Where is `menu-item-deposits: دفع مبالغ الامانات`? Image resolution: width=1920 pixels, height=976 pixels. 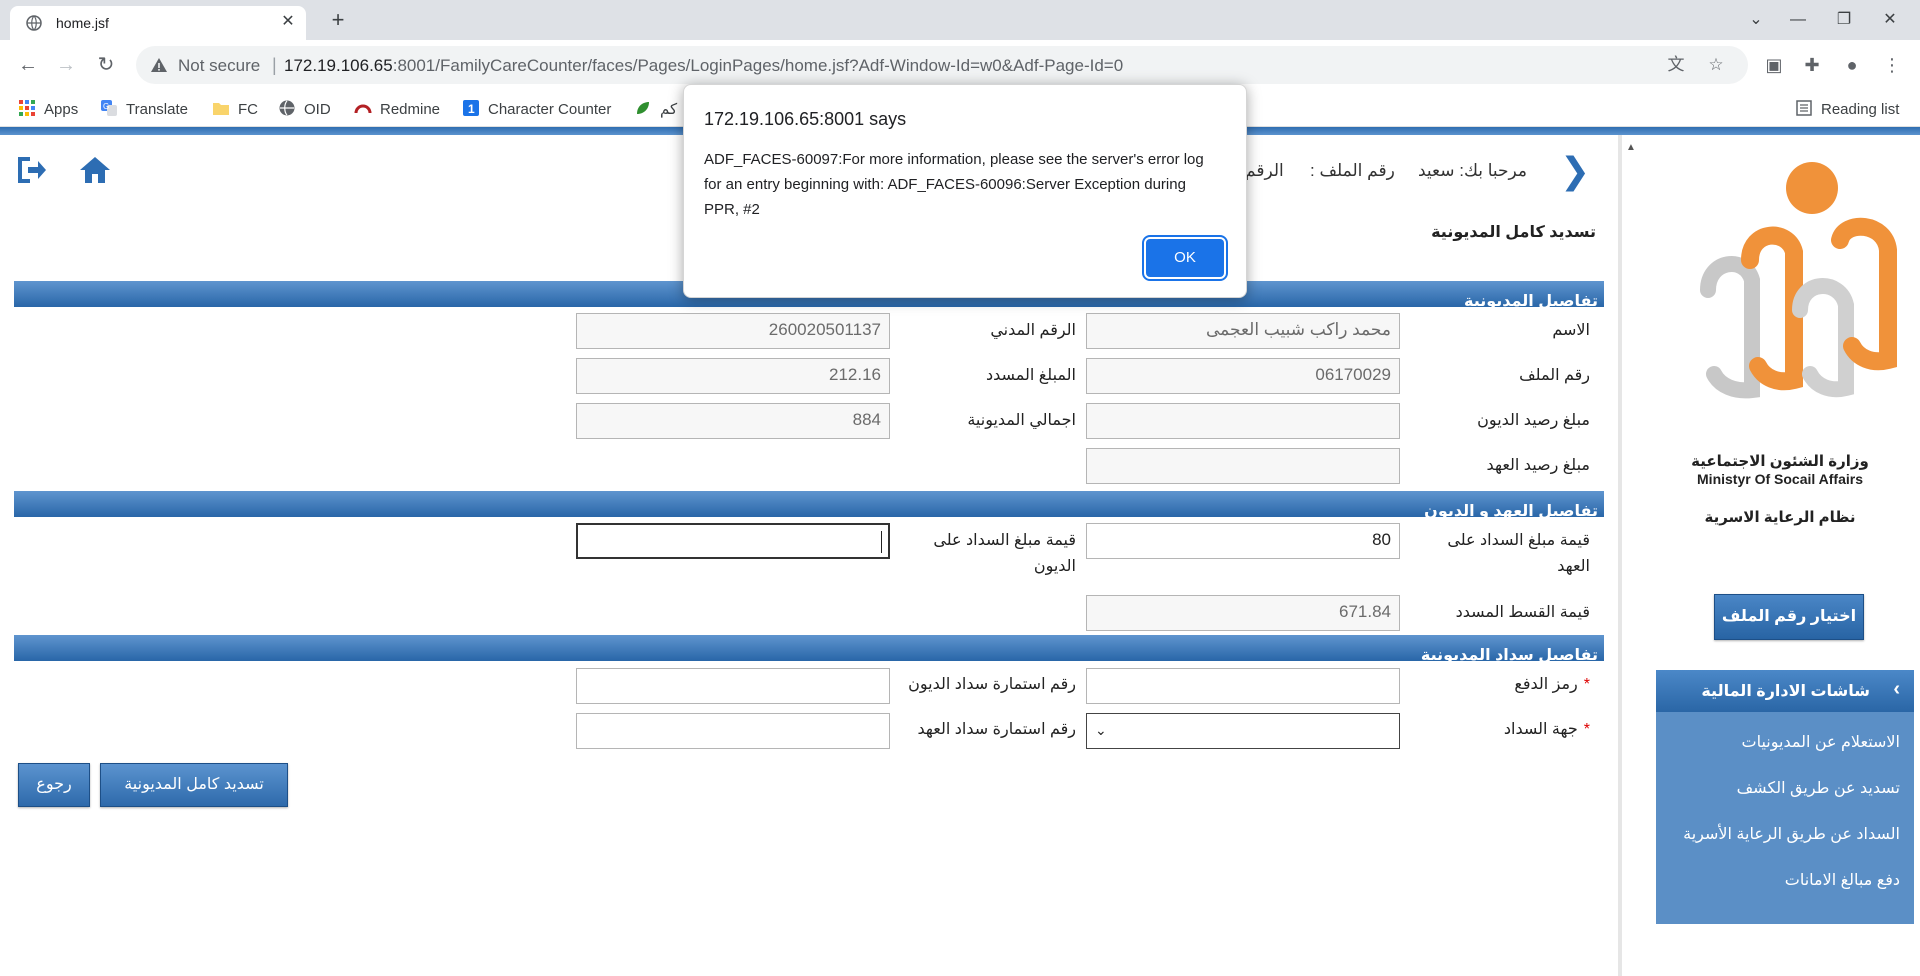 menu-item-deposits: دفع مبالغ الامانات is located at coordinates (1842, 880).